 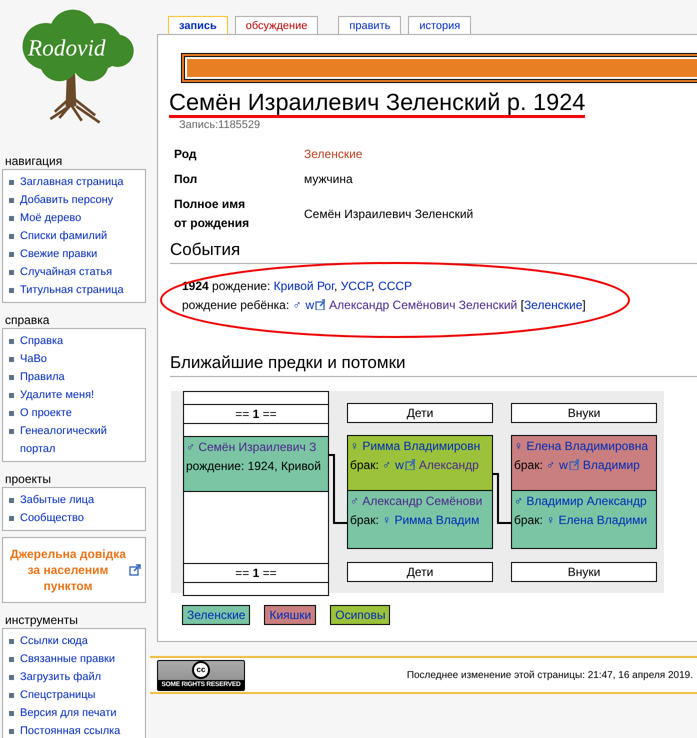 I want to click on sidebar-link: Генеалогический портал, so click(x=80, y=440).